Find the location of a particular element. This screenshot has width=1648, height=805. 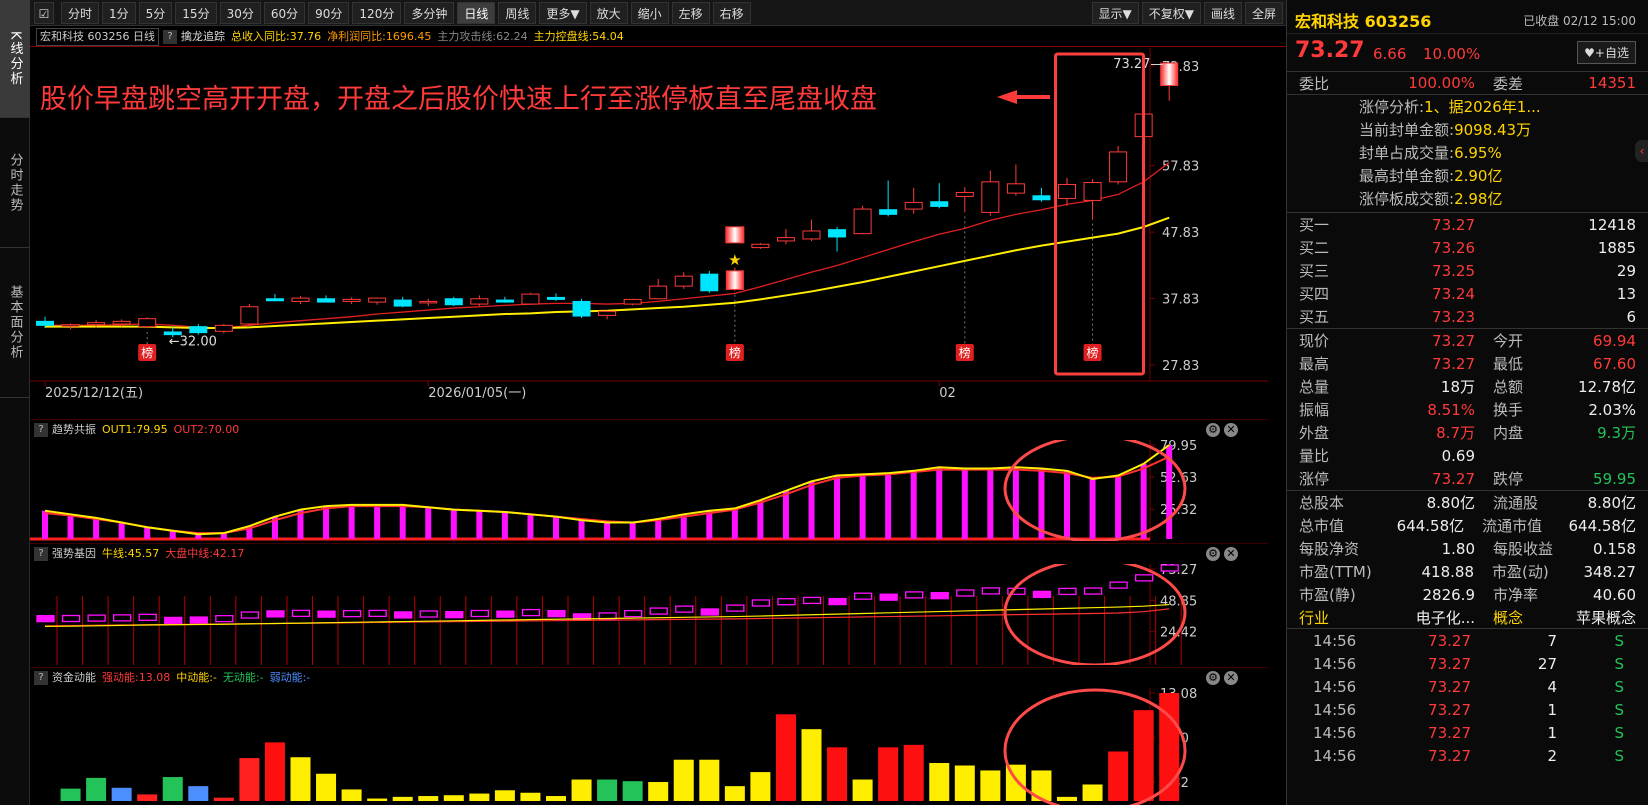

concept-value: 苹果概念 is located at coordinates (1604, 617).